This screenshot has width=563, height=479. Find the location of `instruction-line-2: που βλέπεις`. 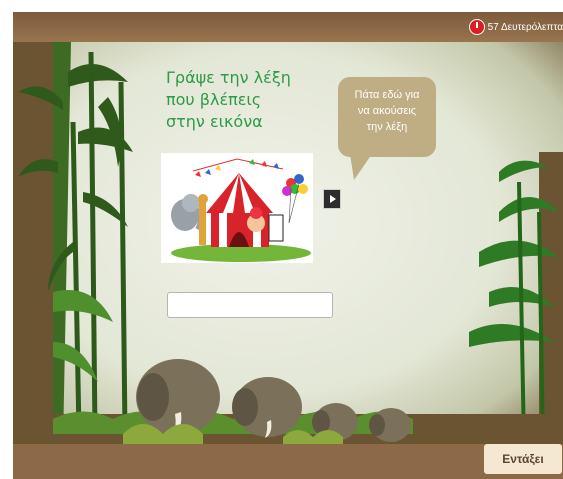

instruction-line-2: που βλέπεις is located at coordinates (214, 99).